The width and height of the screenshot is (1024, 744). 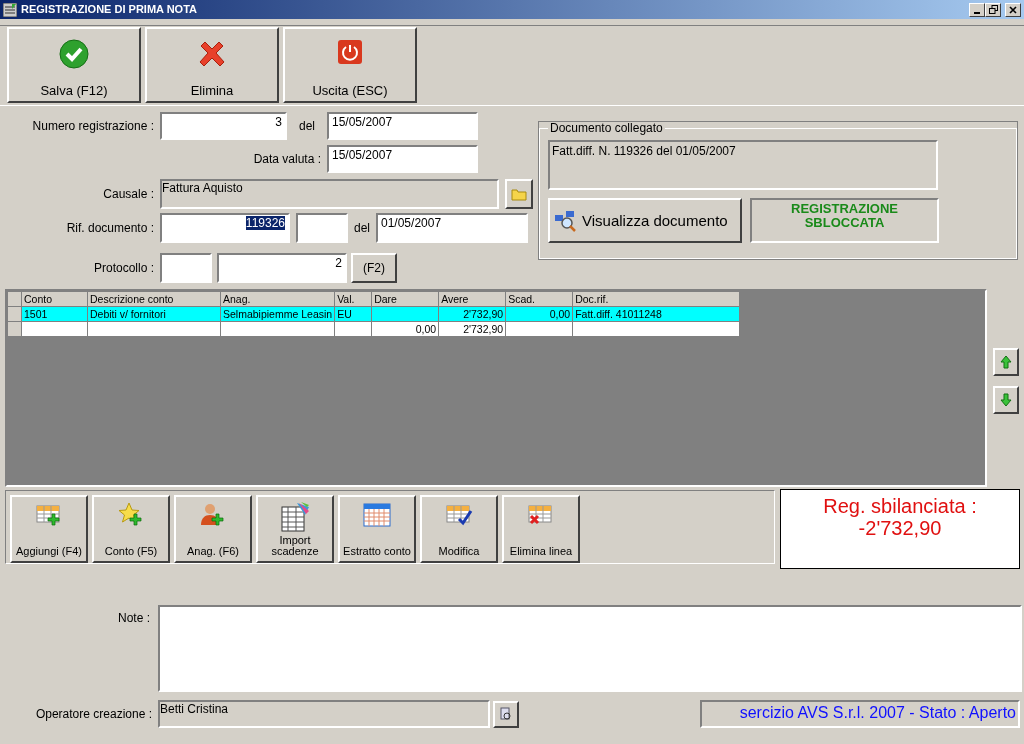 What do you see at coordinates (287, 159) in the screenshot?
I see `field-label: Data valuta :` at bounding box center [287, 159].